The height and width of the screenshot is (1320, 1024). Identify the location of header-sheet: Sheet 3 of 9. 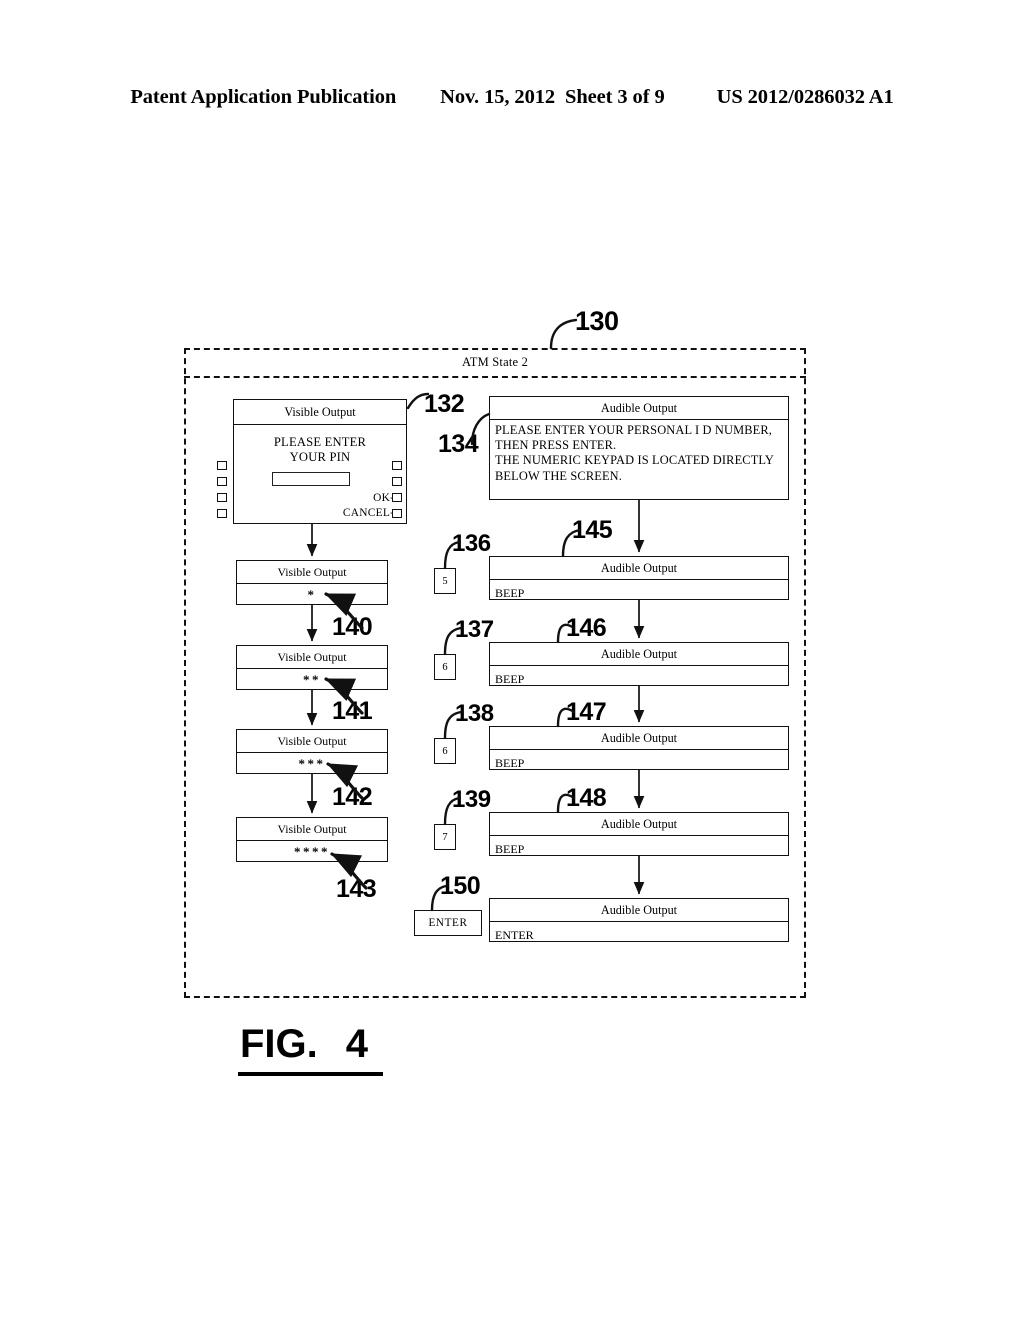
(615, 97).